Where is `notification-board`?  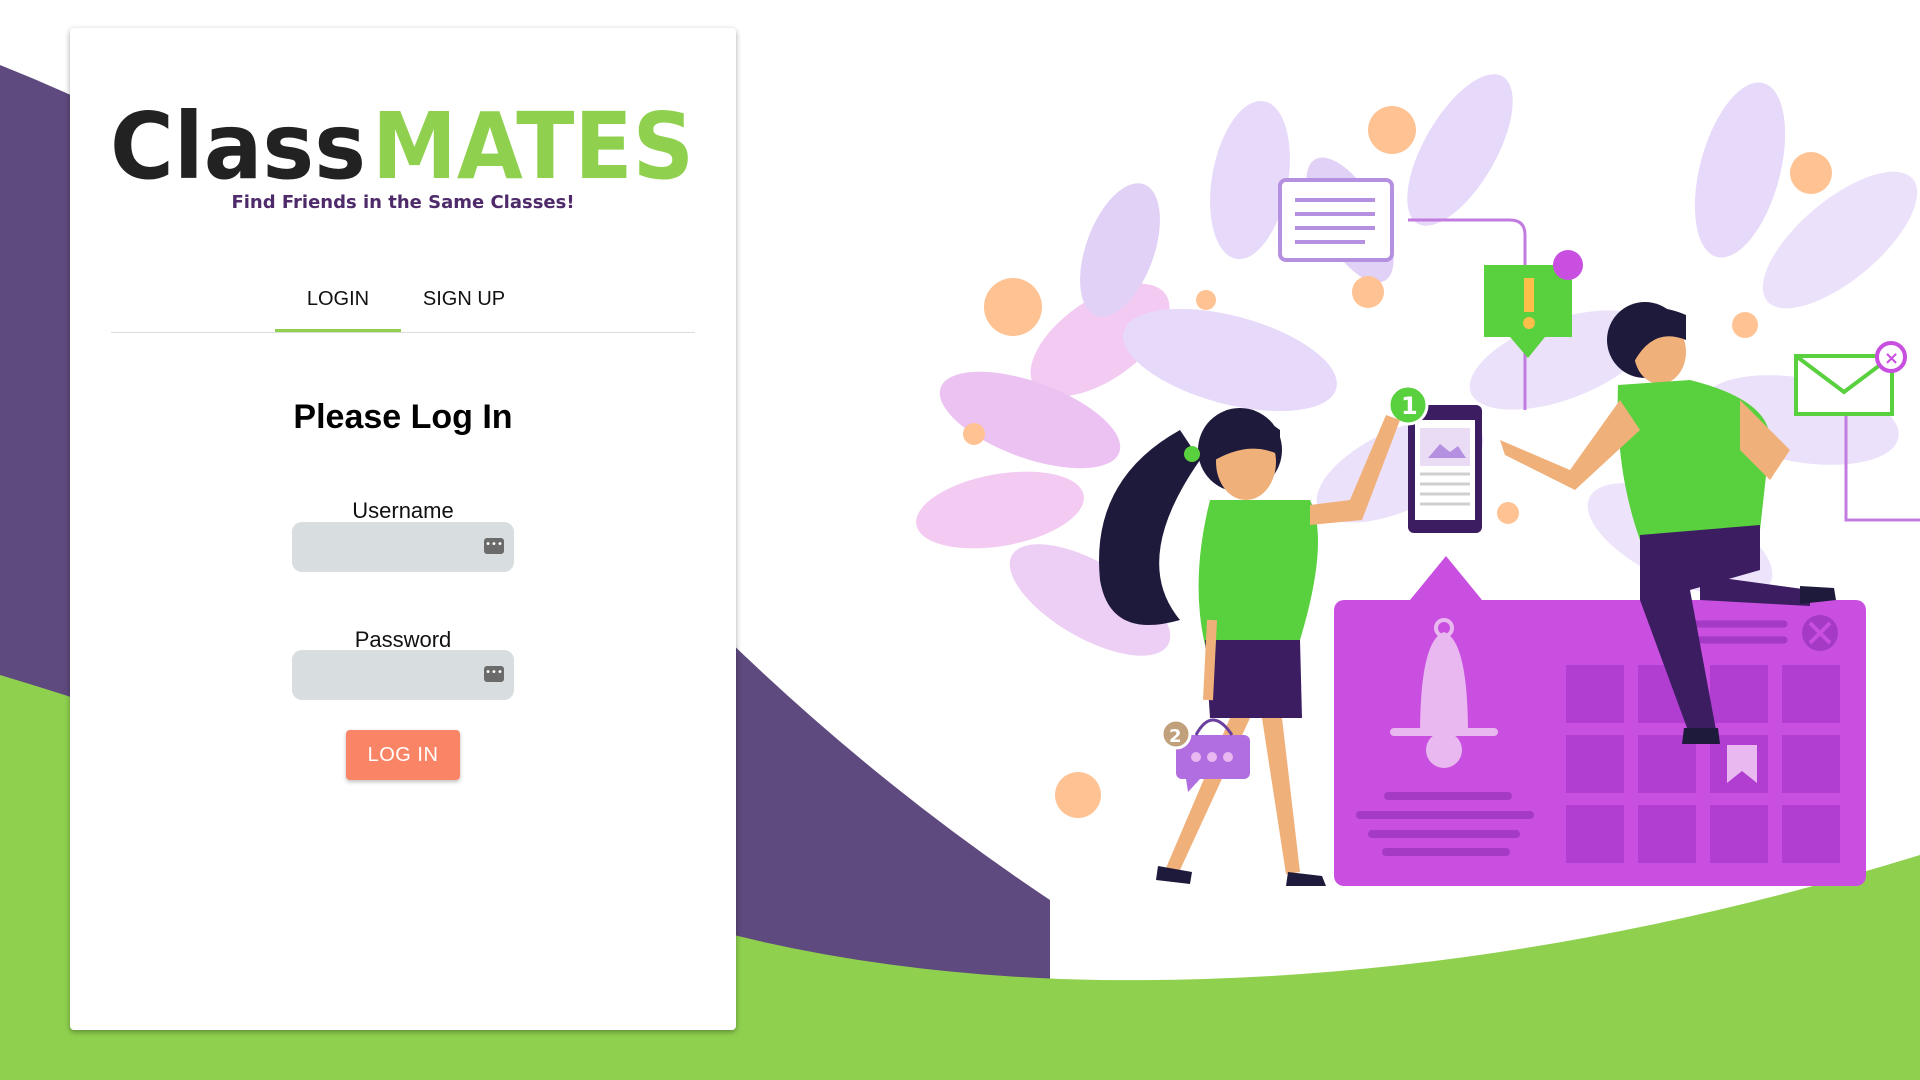
notification-board is located at coordinates (1600, 721).